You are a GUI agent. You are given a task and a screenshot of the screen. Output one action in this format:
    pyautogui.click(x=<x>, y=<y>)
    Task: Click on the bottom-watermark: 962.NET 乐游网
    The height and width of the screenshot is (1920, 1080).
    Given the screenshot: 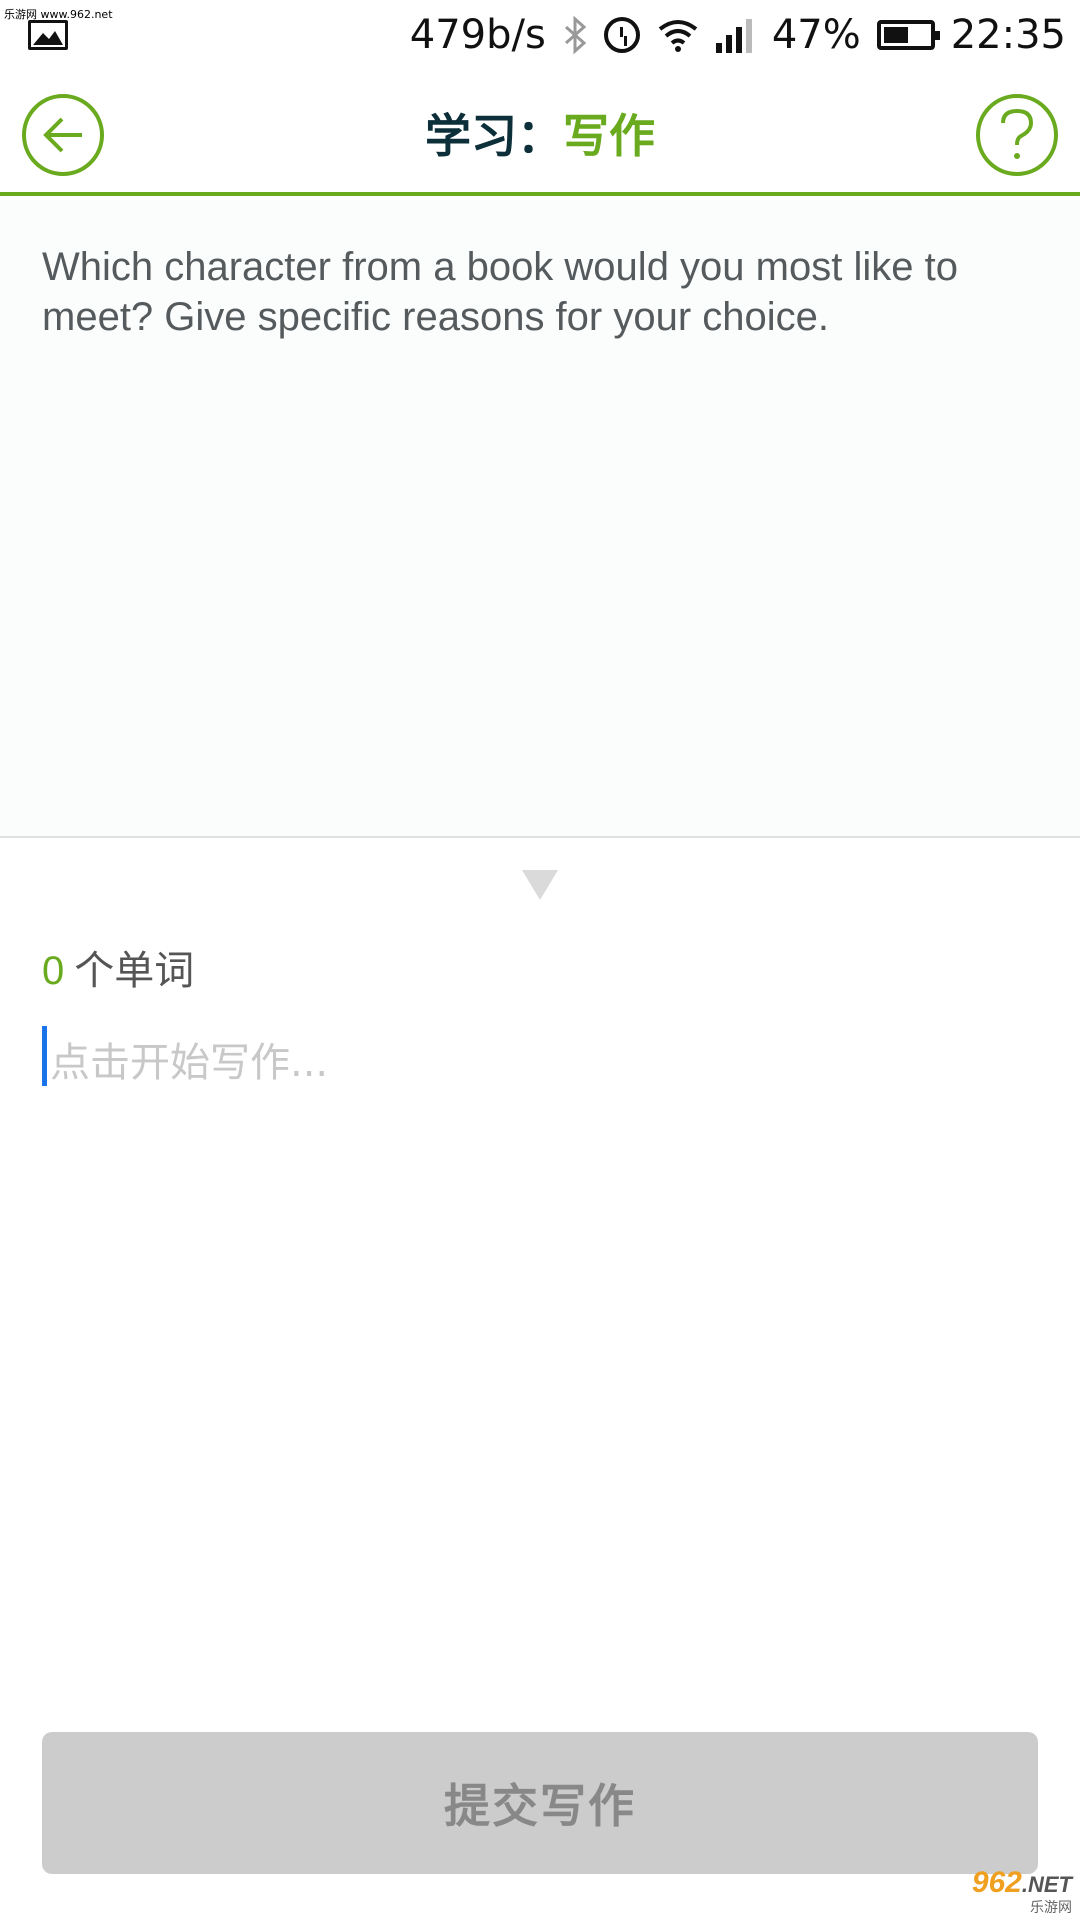 What is the action you would take?
    pyautogui.click(x=1007, y=1890)
    